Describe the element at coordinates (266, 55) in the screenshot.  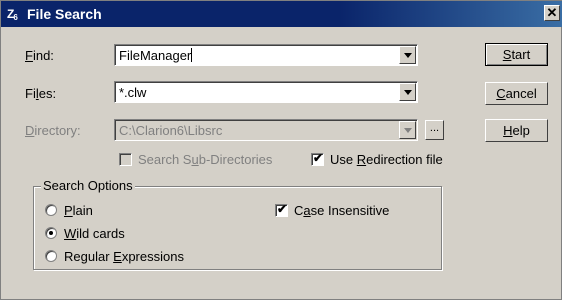
I see `find-combobox: FileManager` at that location.